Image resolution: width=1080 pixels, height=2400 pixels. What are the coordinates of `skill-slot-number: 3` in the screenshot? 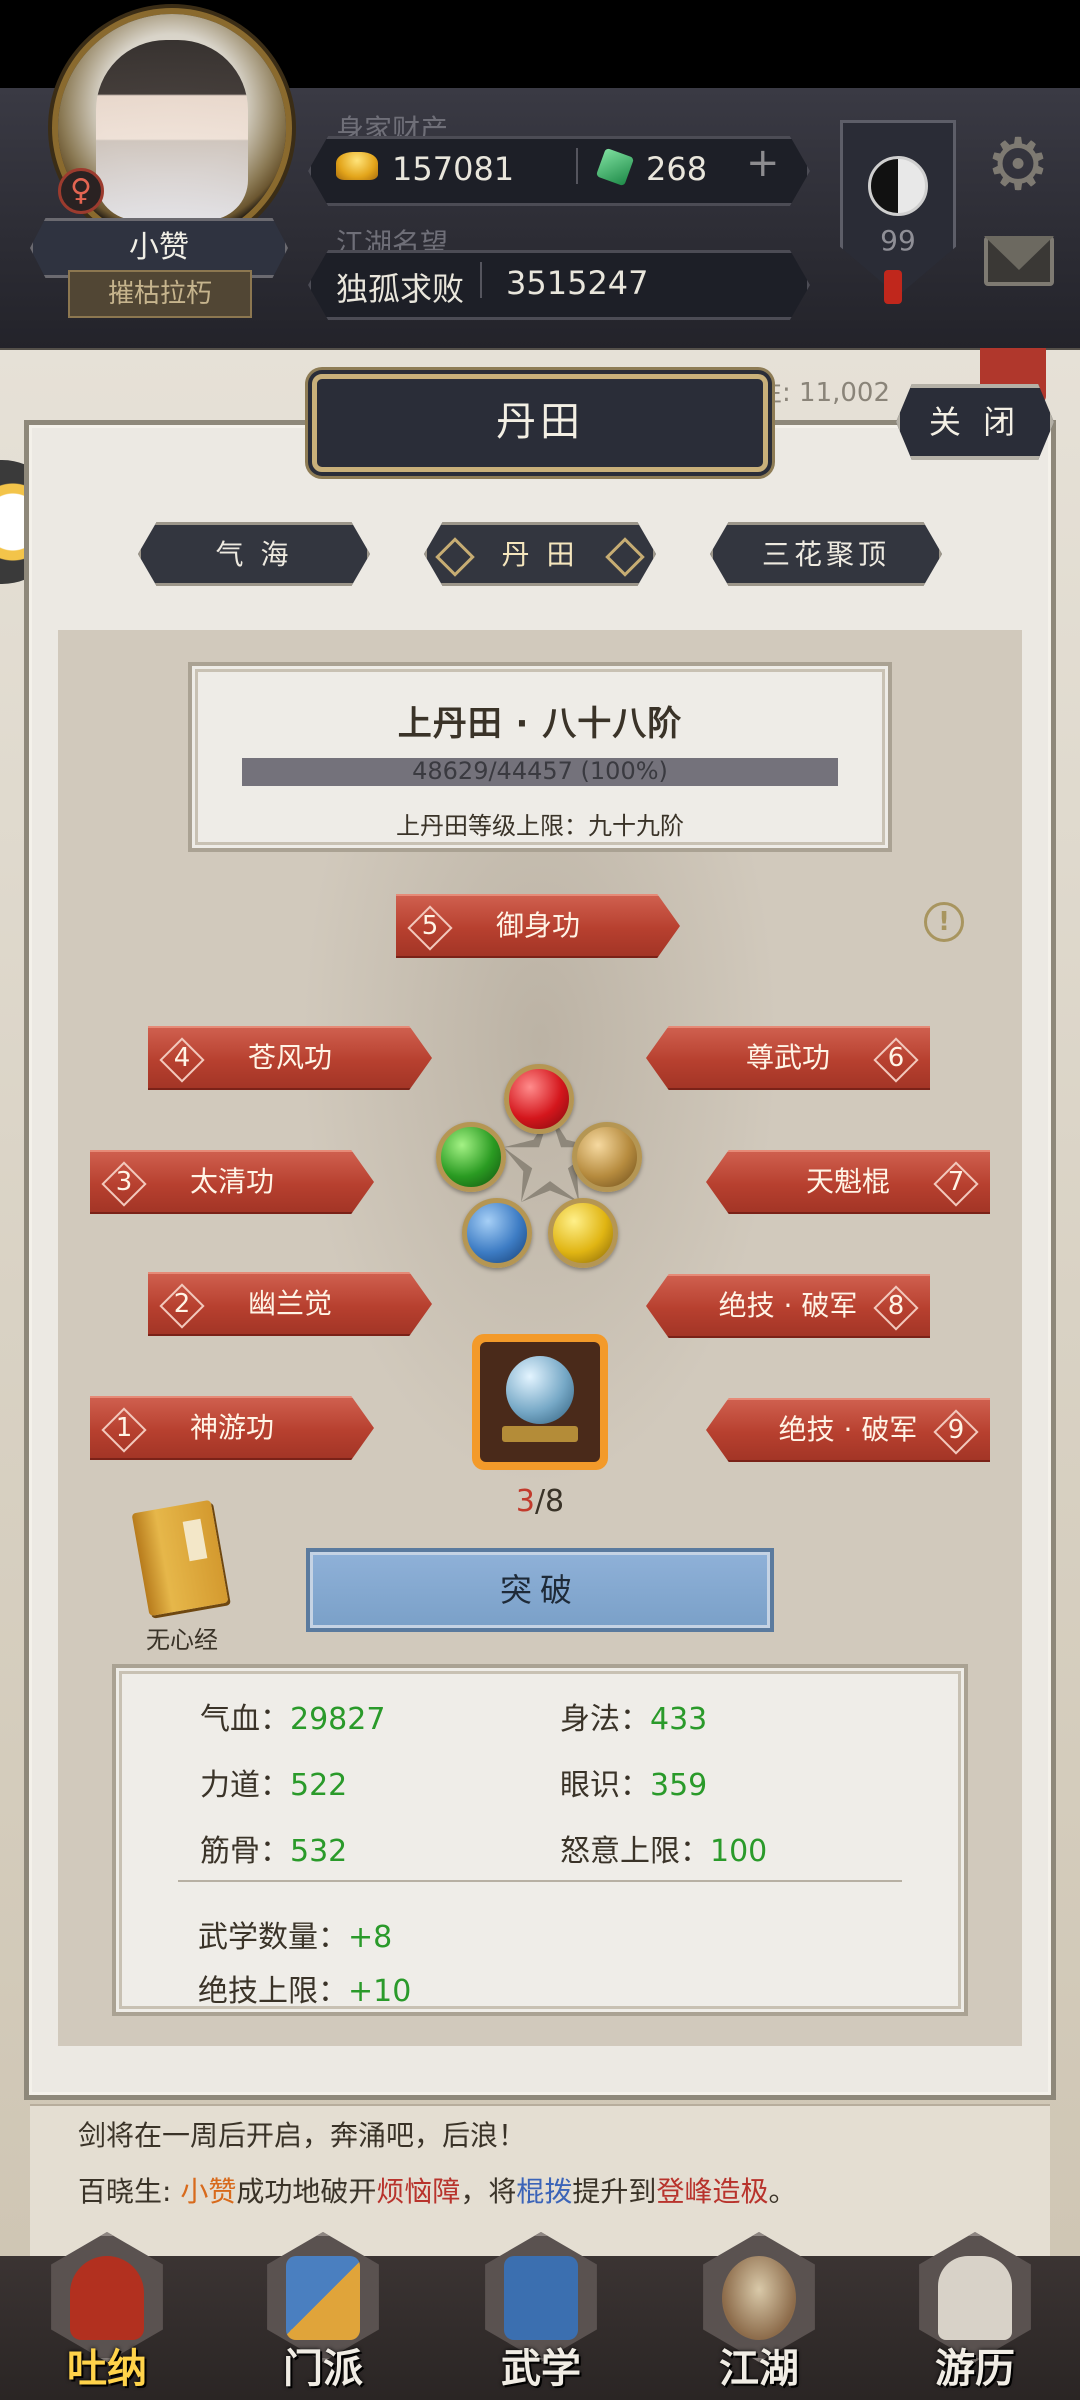 It's located at (124, 1184).